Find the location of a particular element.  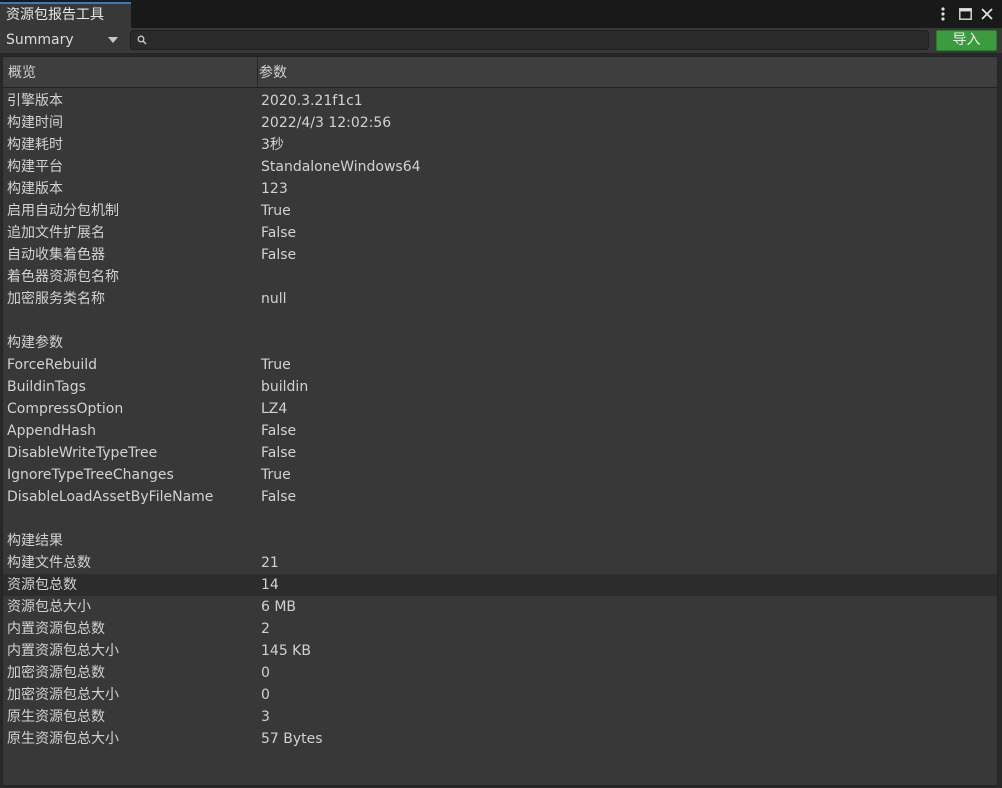

row-key: 构建版本 is located at coordinates (35, 189).